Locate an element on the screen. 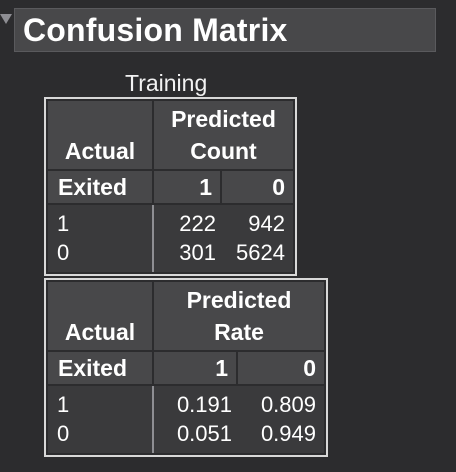 The image size is (456, 472). table-row: 0.051 0.949 is located at coordinates (239, 435).